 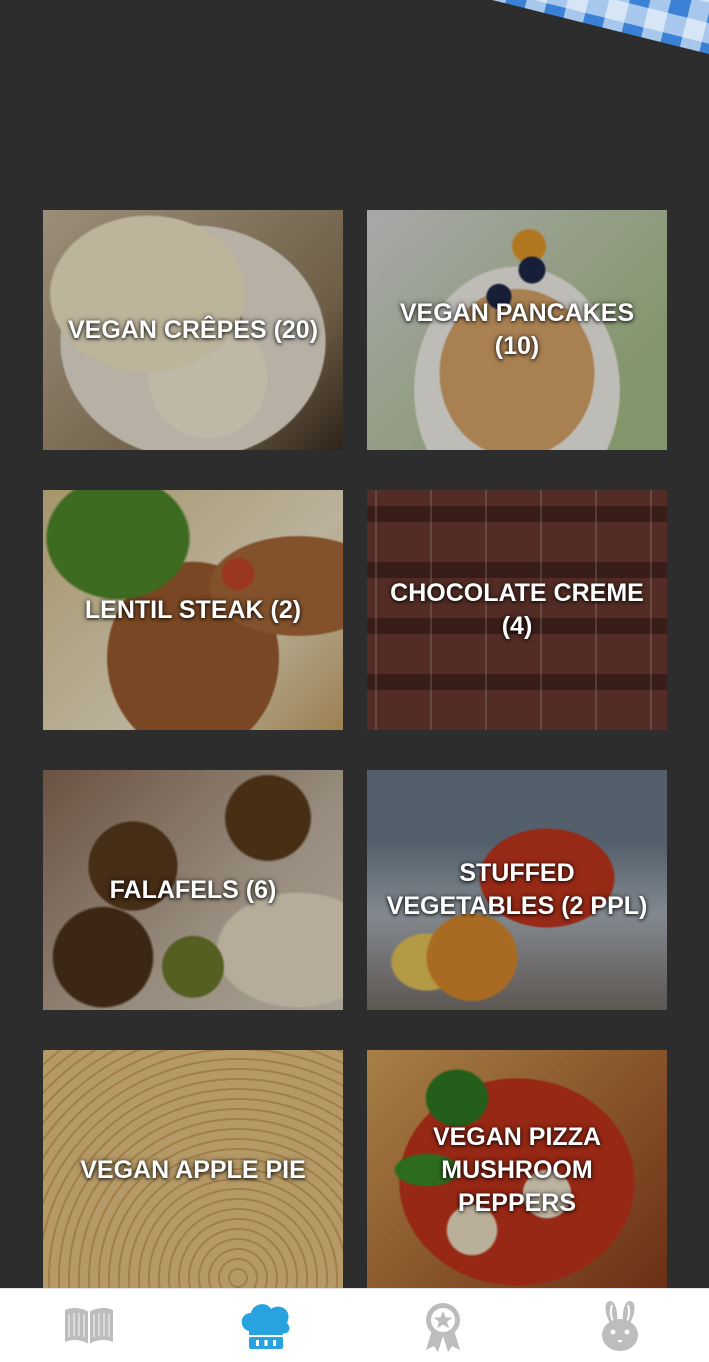 I want to click on recipe-card-lentil-steak: LENTIL STEAK (2), so click(x=193, y=610).